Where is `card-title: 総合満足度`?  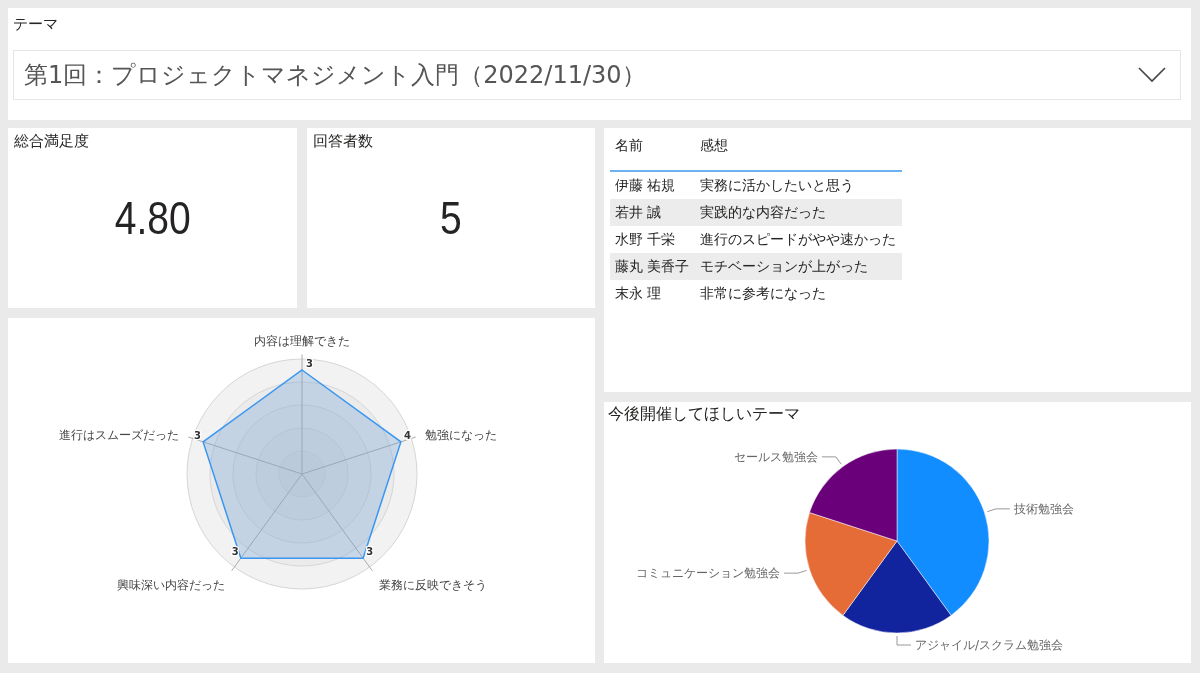
card-title: 総合満足度 is located at coordinates (51, 141).